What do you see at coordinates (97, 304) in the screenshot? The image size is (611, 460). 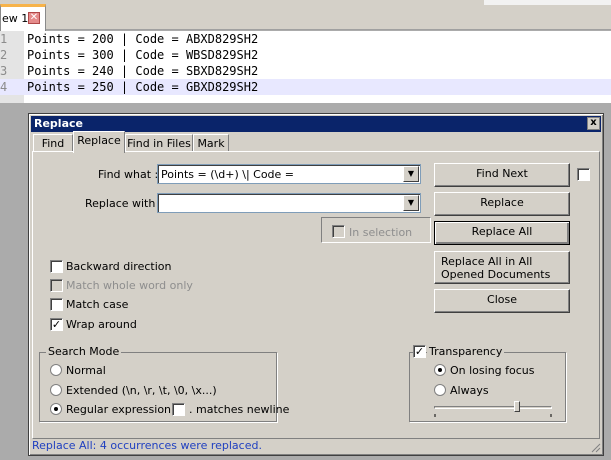 I see `match-case-label: Match case` at bounding box center [97, 304].